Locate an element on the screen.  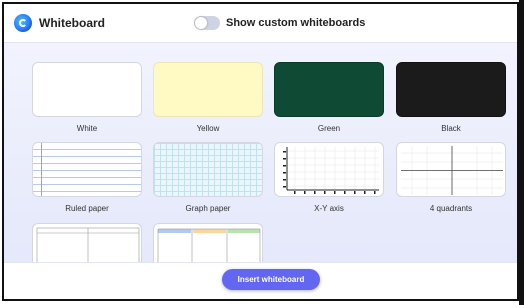
dialog-header: Whiteboard Show custom whiteboards is located at coordinates (260, 23).